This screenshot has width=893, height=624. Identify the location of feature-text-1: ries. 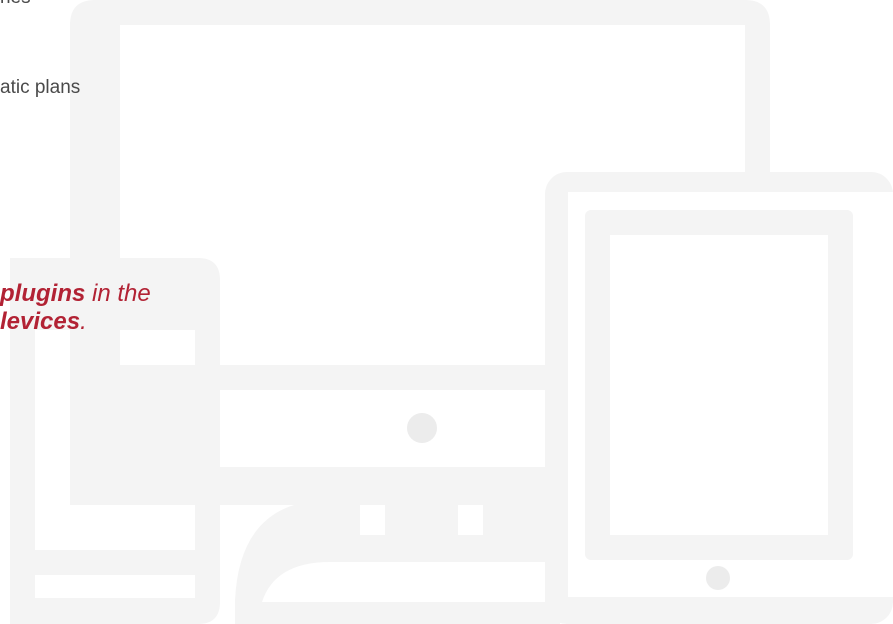
(15, 5).